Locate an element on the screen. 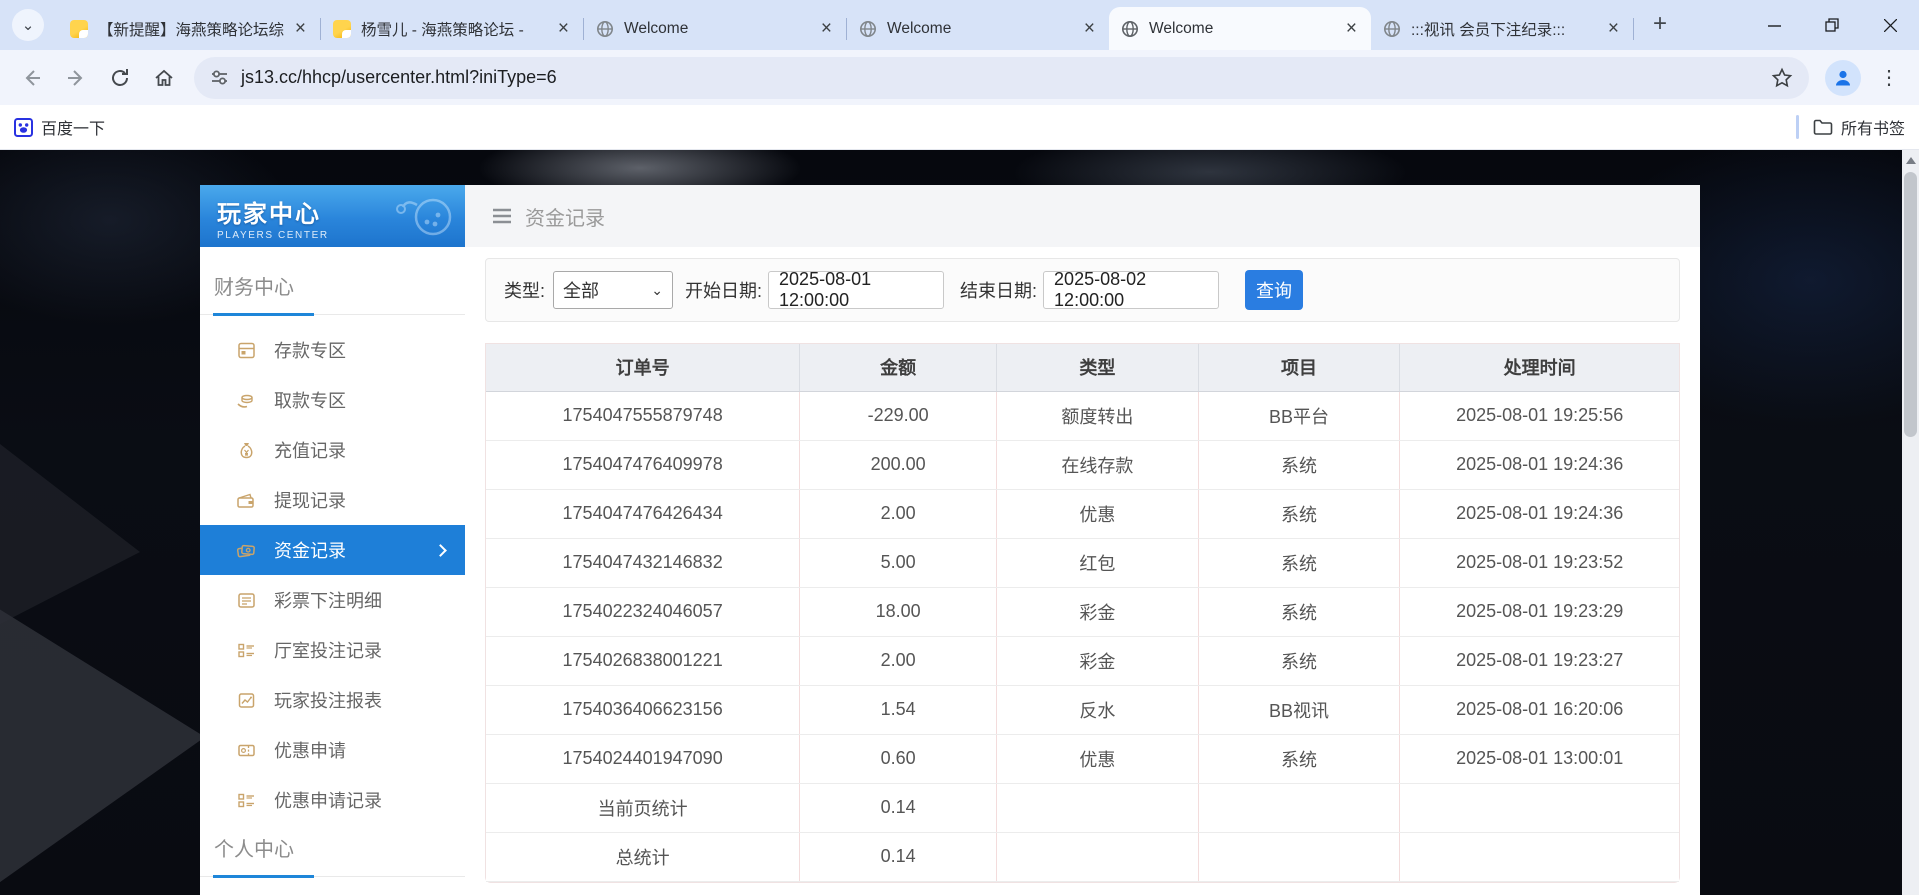 This screenshot has width=1919, height=895. minimize-button is located at coordinates (1774, 25).